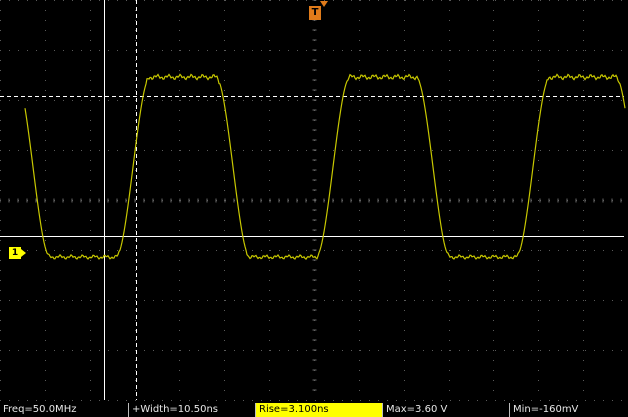  What do you see at coordinates (324, 4) in the screenshot?
I see `trigger-position-arrow-icon` at bounding box center [324, 4].